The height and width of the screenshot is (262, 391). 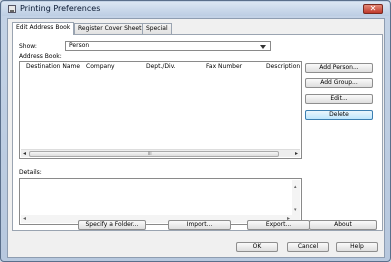 I want to click on delete-button: Delete, so click(x=339, y=115).